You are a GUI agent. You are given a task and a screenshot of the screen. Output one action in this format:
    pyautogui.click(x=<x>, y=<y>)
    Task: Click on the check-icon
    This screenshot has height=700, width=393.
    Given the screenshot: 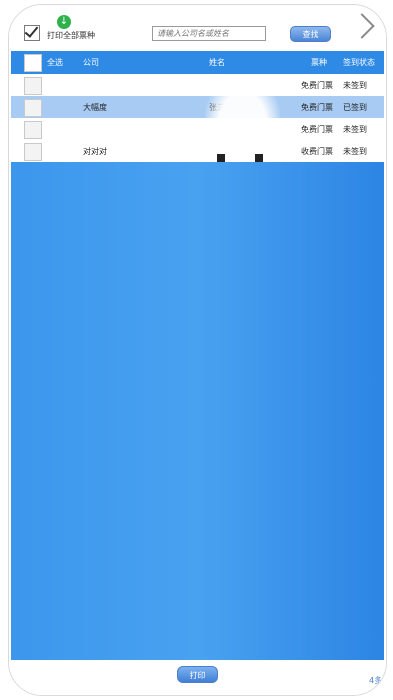 What is the action you would take?
    pyautogui.click(x=31, y=30)
    